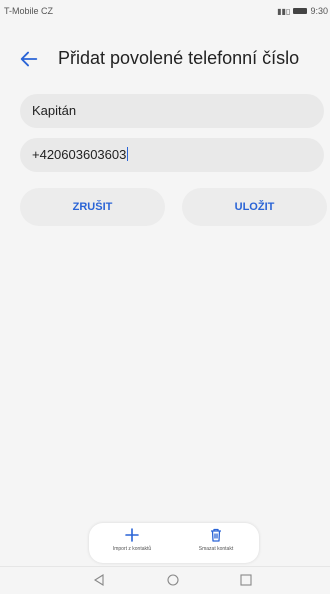 This screenshot has width=330, height=594. What do you see at coordinates (216, 549) in the screenshot?
I see `delete-contact-label: Smazat kontakt` at bounding box center [216, 549].